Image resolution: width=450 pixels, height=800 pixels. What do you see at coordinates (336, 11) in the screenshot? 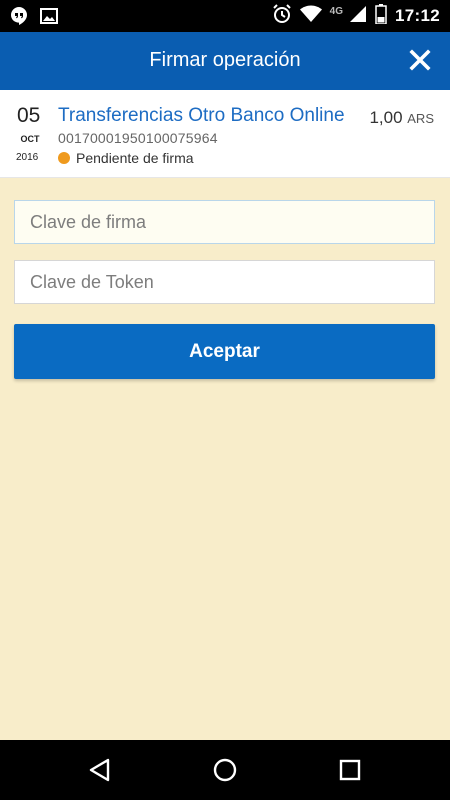
I see `network-type: 4G` at bounding box center [336, 11].